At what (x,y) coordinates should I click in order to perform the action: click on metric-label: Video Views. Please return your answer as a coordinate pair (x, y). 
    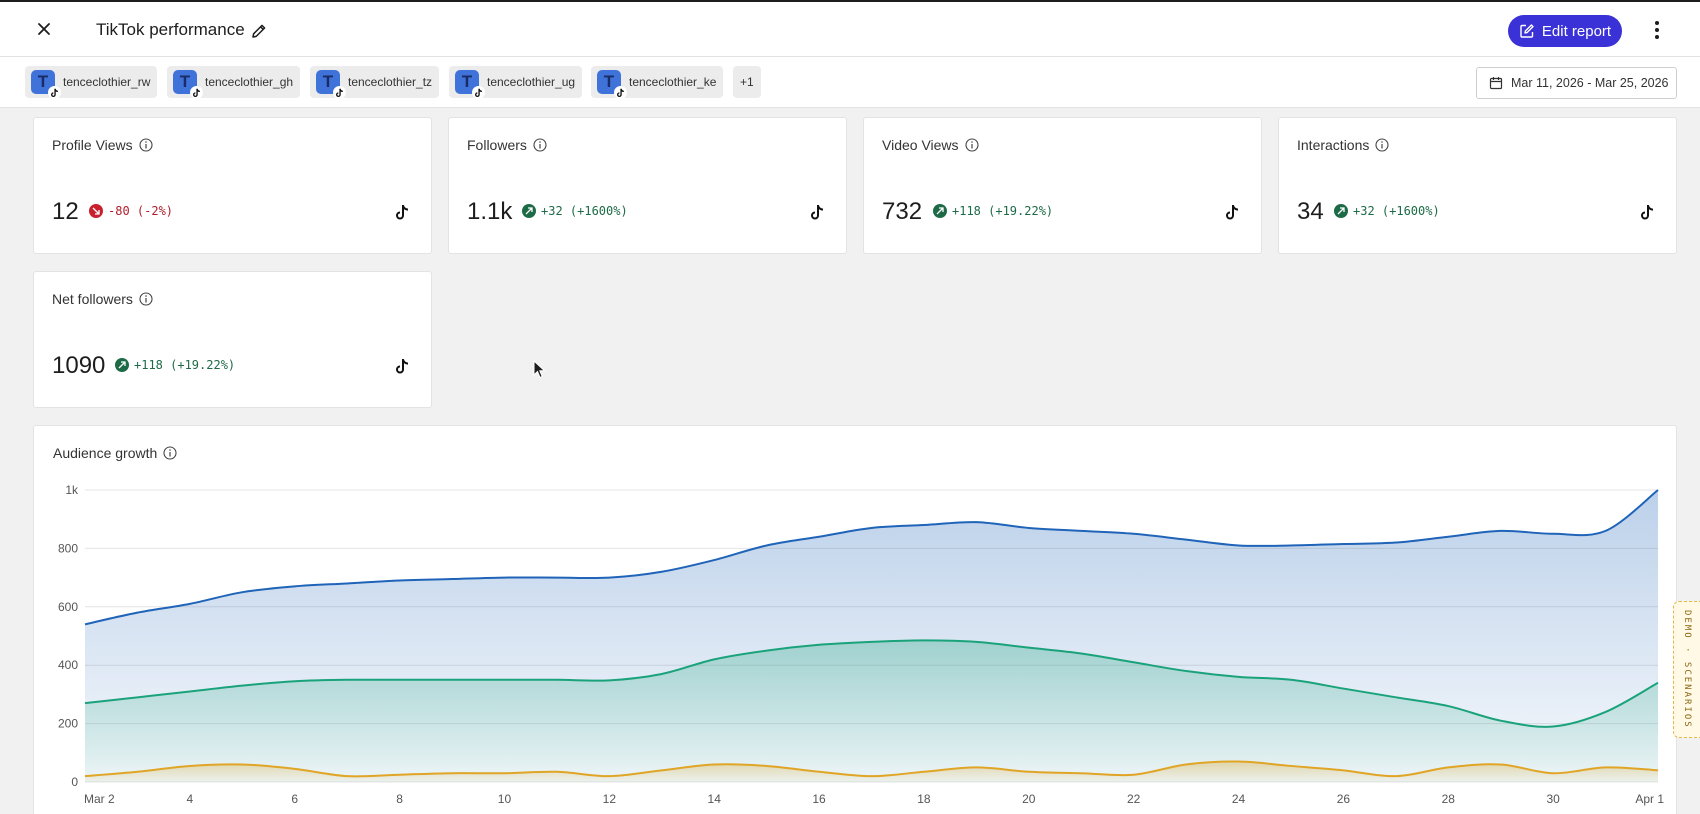
    Looking at the image, I should click on (920, 145).